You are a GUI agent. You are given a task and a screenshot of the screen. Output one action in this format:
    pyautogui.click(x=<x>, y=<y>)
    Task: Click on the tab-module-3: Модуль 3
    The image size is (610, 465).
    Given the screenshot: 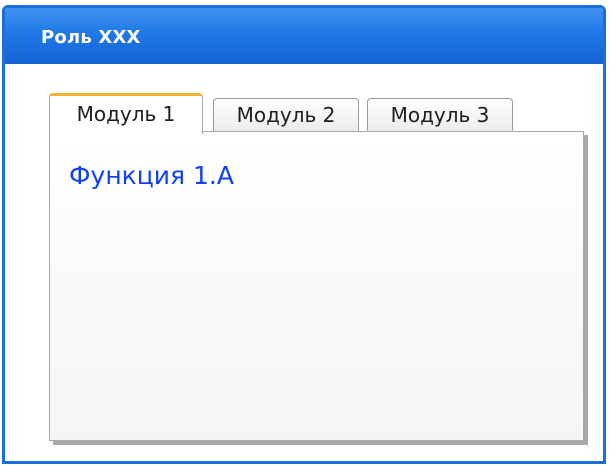 What is the action you would take?
    pyautogui.click(x=440, y=115)
    